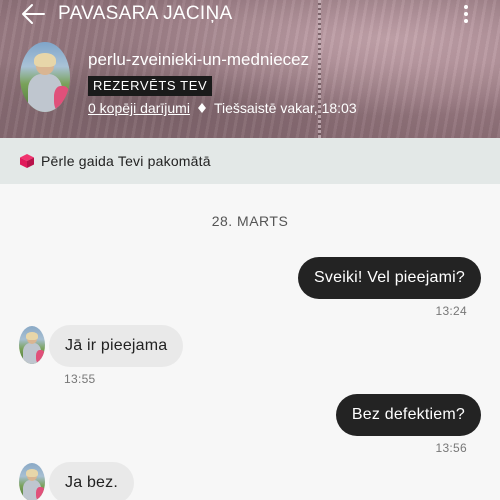 The height and width of the screenshot is (500, 500). Describe the element at coordinates (408, 415) in the screenshot. I see `outgoing-message: Bez defektiem?` at that location.